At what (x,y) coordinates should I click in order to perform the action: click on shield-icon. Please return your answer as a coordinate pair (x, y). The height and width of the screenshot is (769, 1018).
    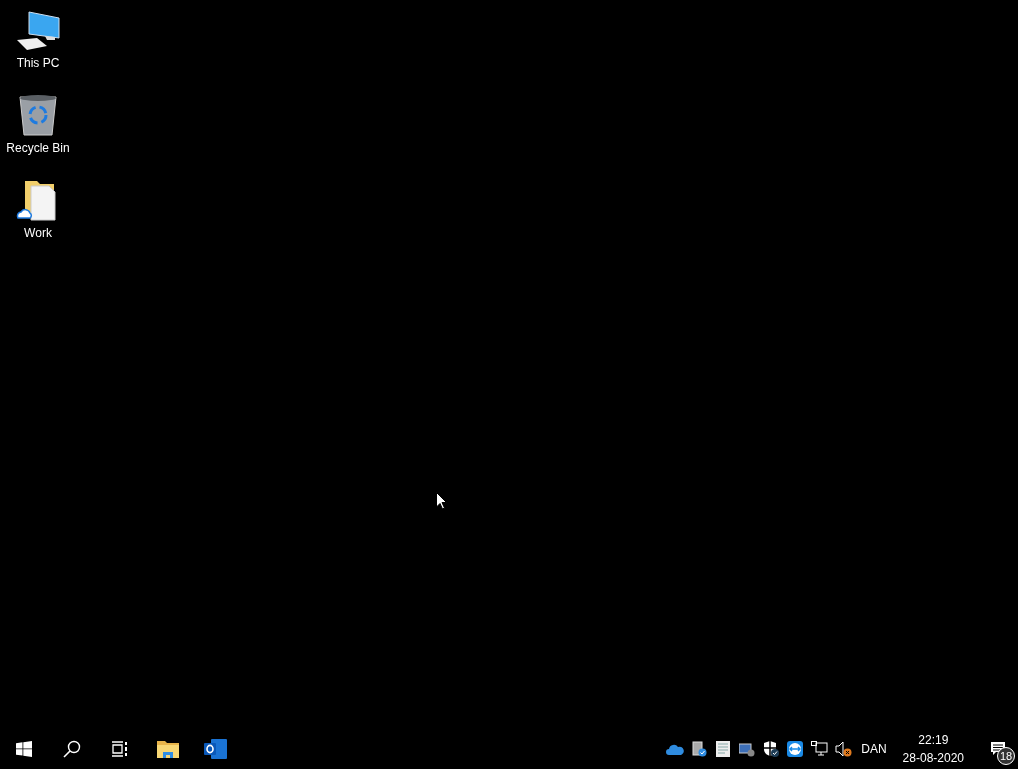
    Looking at the image, I should click on (771, 749).